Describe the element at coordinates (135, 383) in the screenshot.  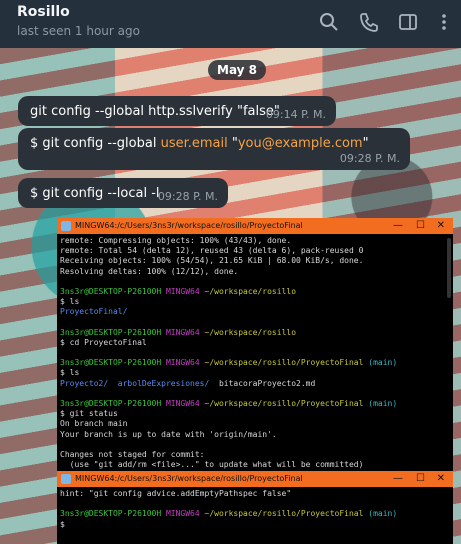
I see `terminal-text: Proyecto2/ arbolDeExpresiones/` at that location.